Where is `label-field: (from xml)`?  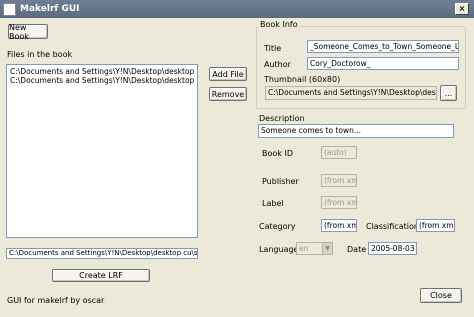 label-field: (from xml) is located at coordinates (339, 202).